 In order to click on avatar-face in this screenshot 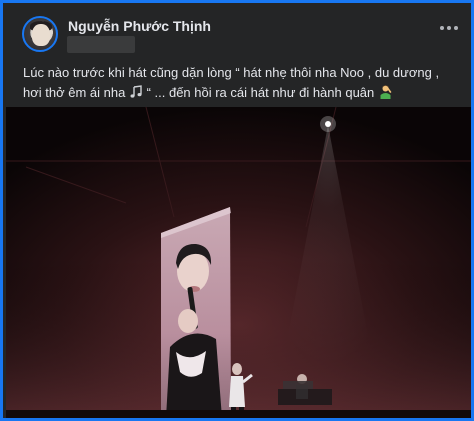, I will do `click(41, 35)`.